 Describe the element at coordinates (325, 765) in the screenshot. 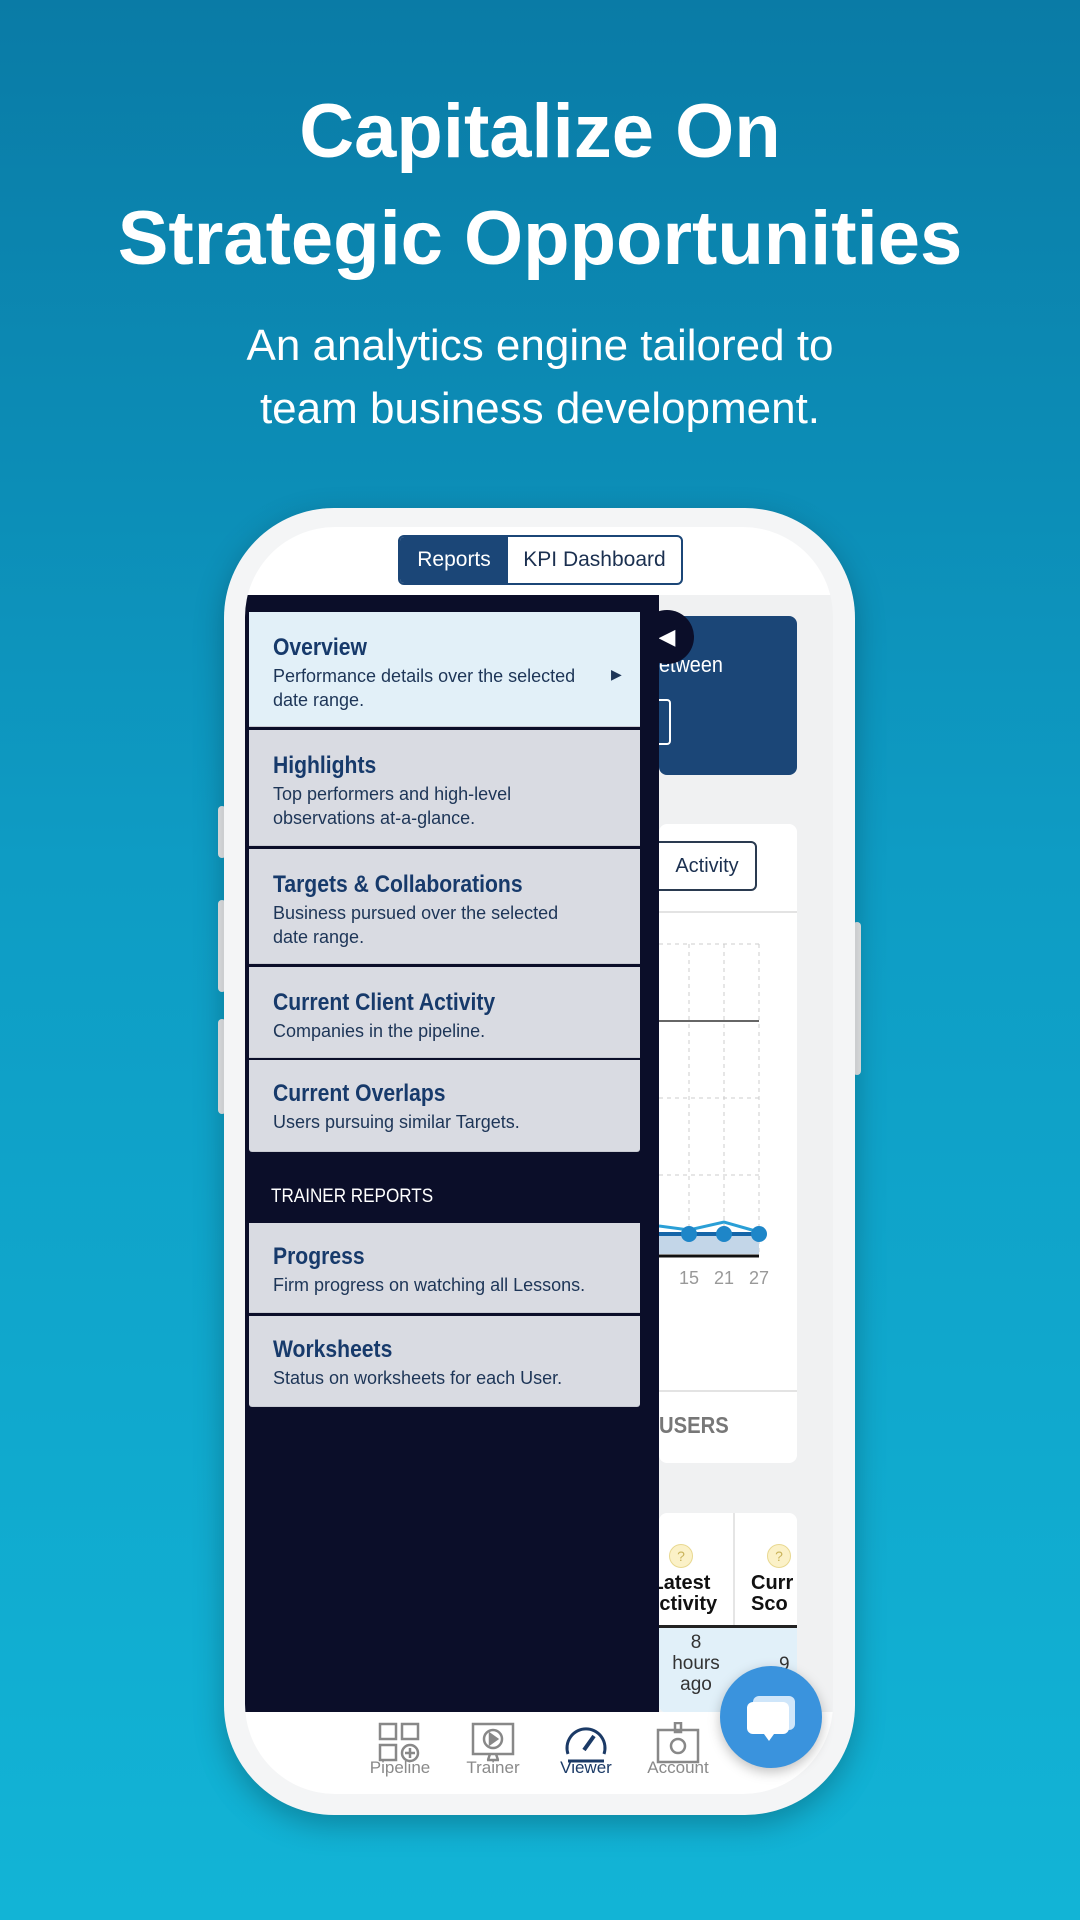

I see `item-title: Highlights` at that location.